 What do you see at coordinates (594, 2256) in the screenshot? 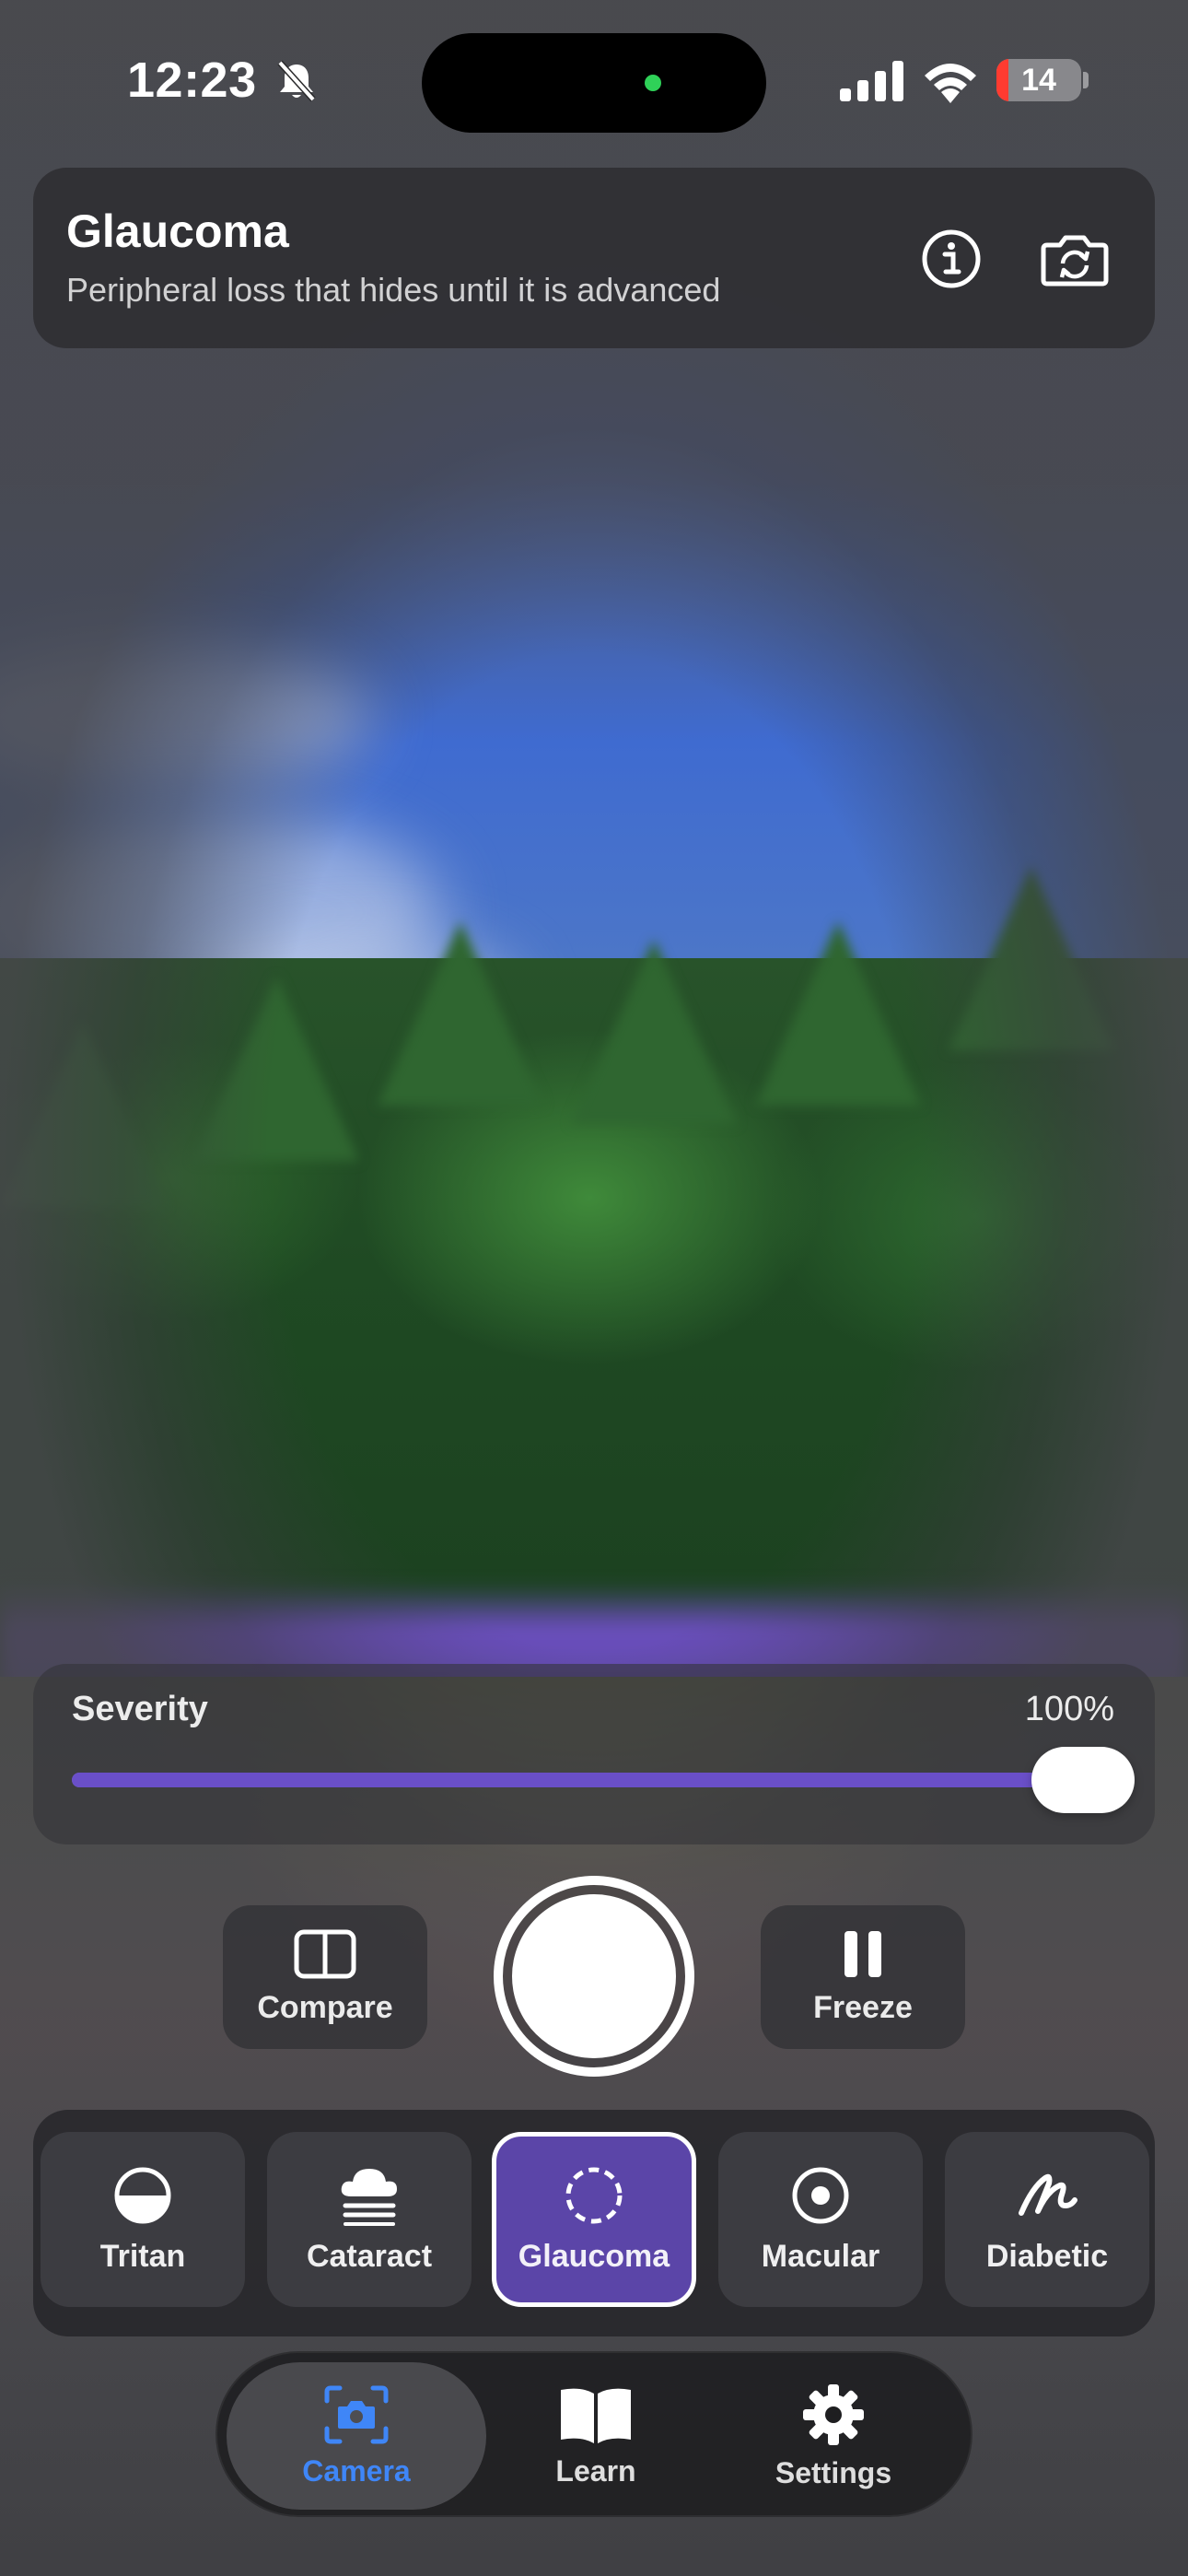
I see `filter-label: Glaucoma` at bounding box center [594, 2256].